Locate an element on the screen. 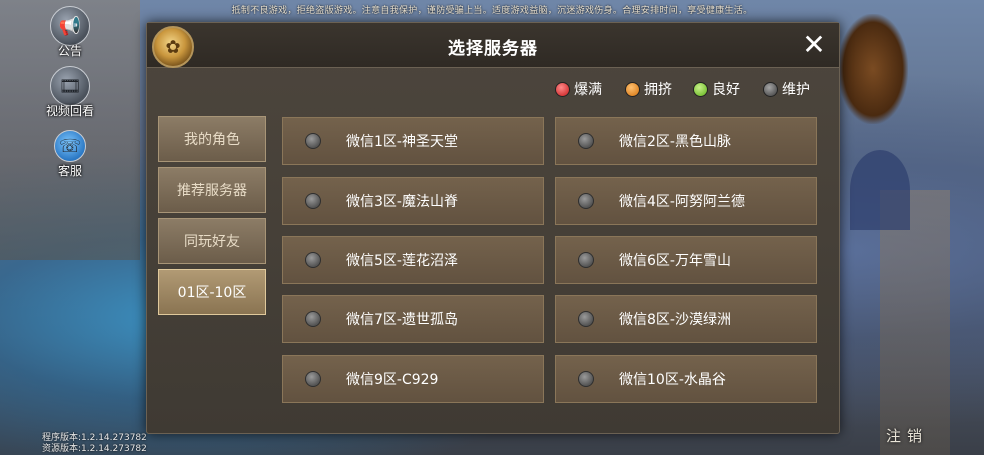 Image resolution: width=984 pixels, height=455 pixels. legend-maintenance: 维护 is located at coordinates (786, 89).